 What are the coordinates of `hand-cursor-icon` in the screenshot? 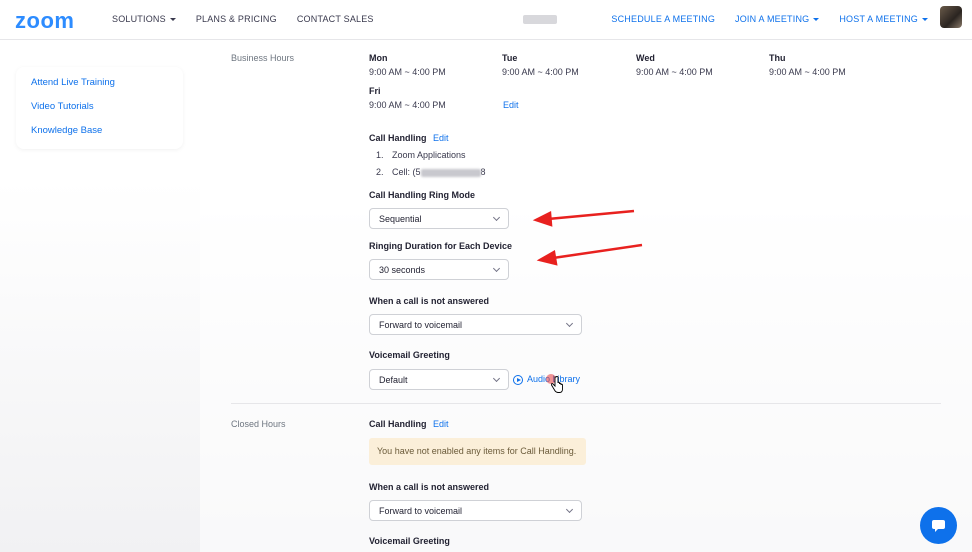 It's located at (557, 384).